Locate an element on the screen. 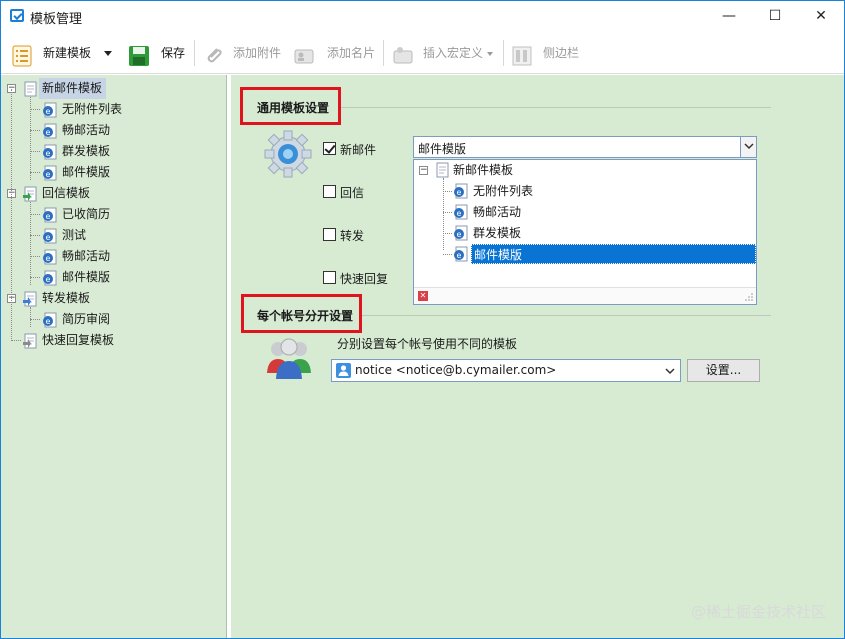 Image resolution: width=845 pixels, height=639 pixels. title-bar: 模板管理 — ☐ ✕ is located at coordinates (422, 16).